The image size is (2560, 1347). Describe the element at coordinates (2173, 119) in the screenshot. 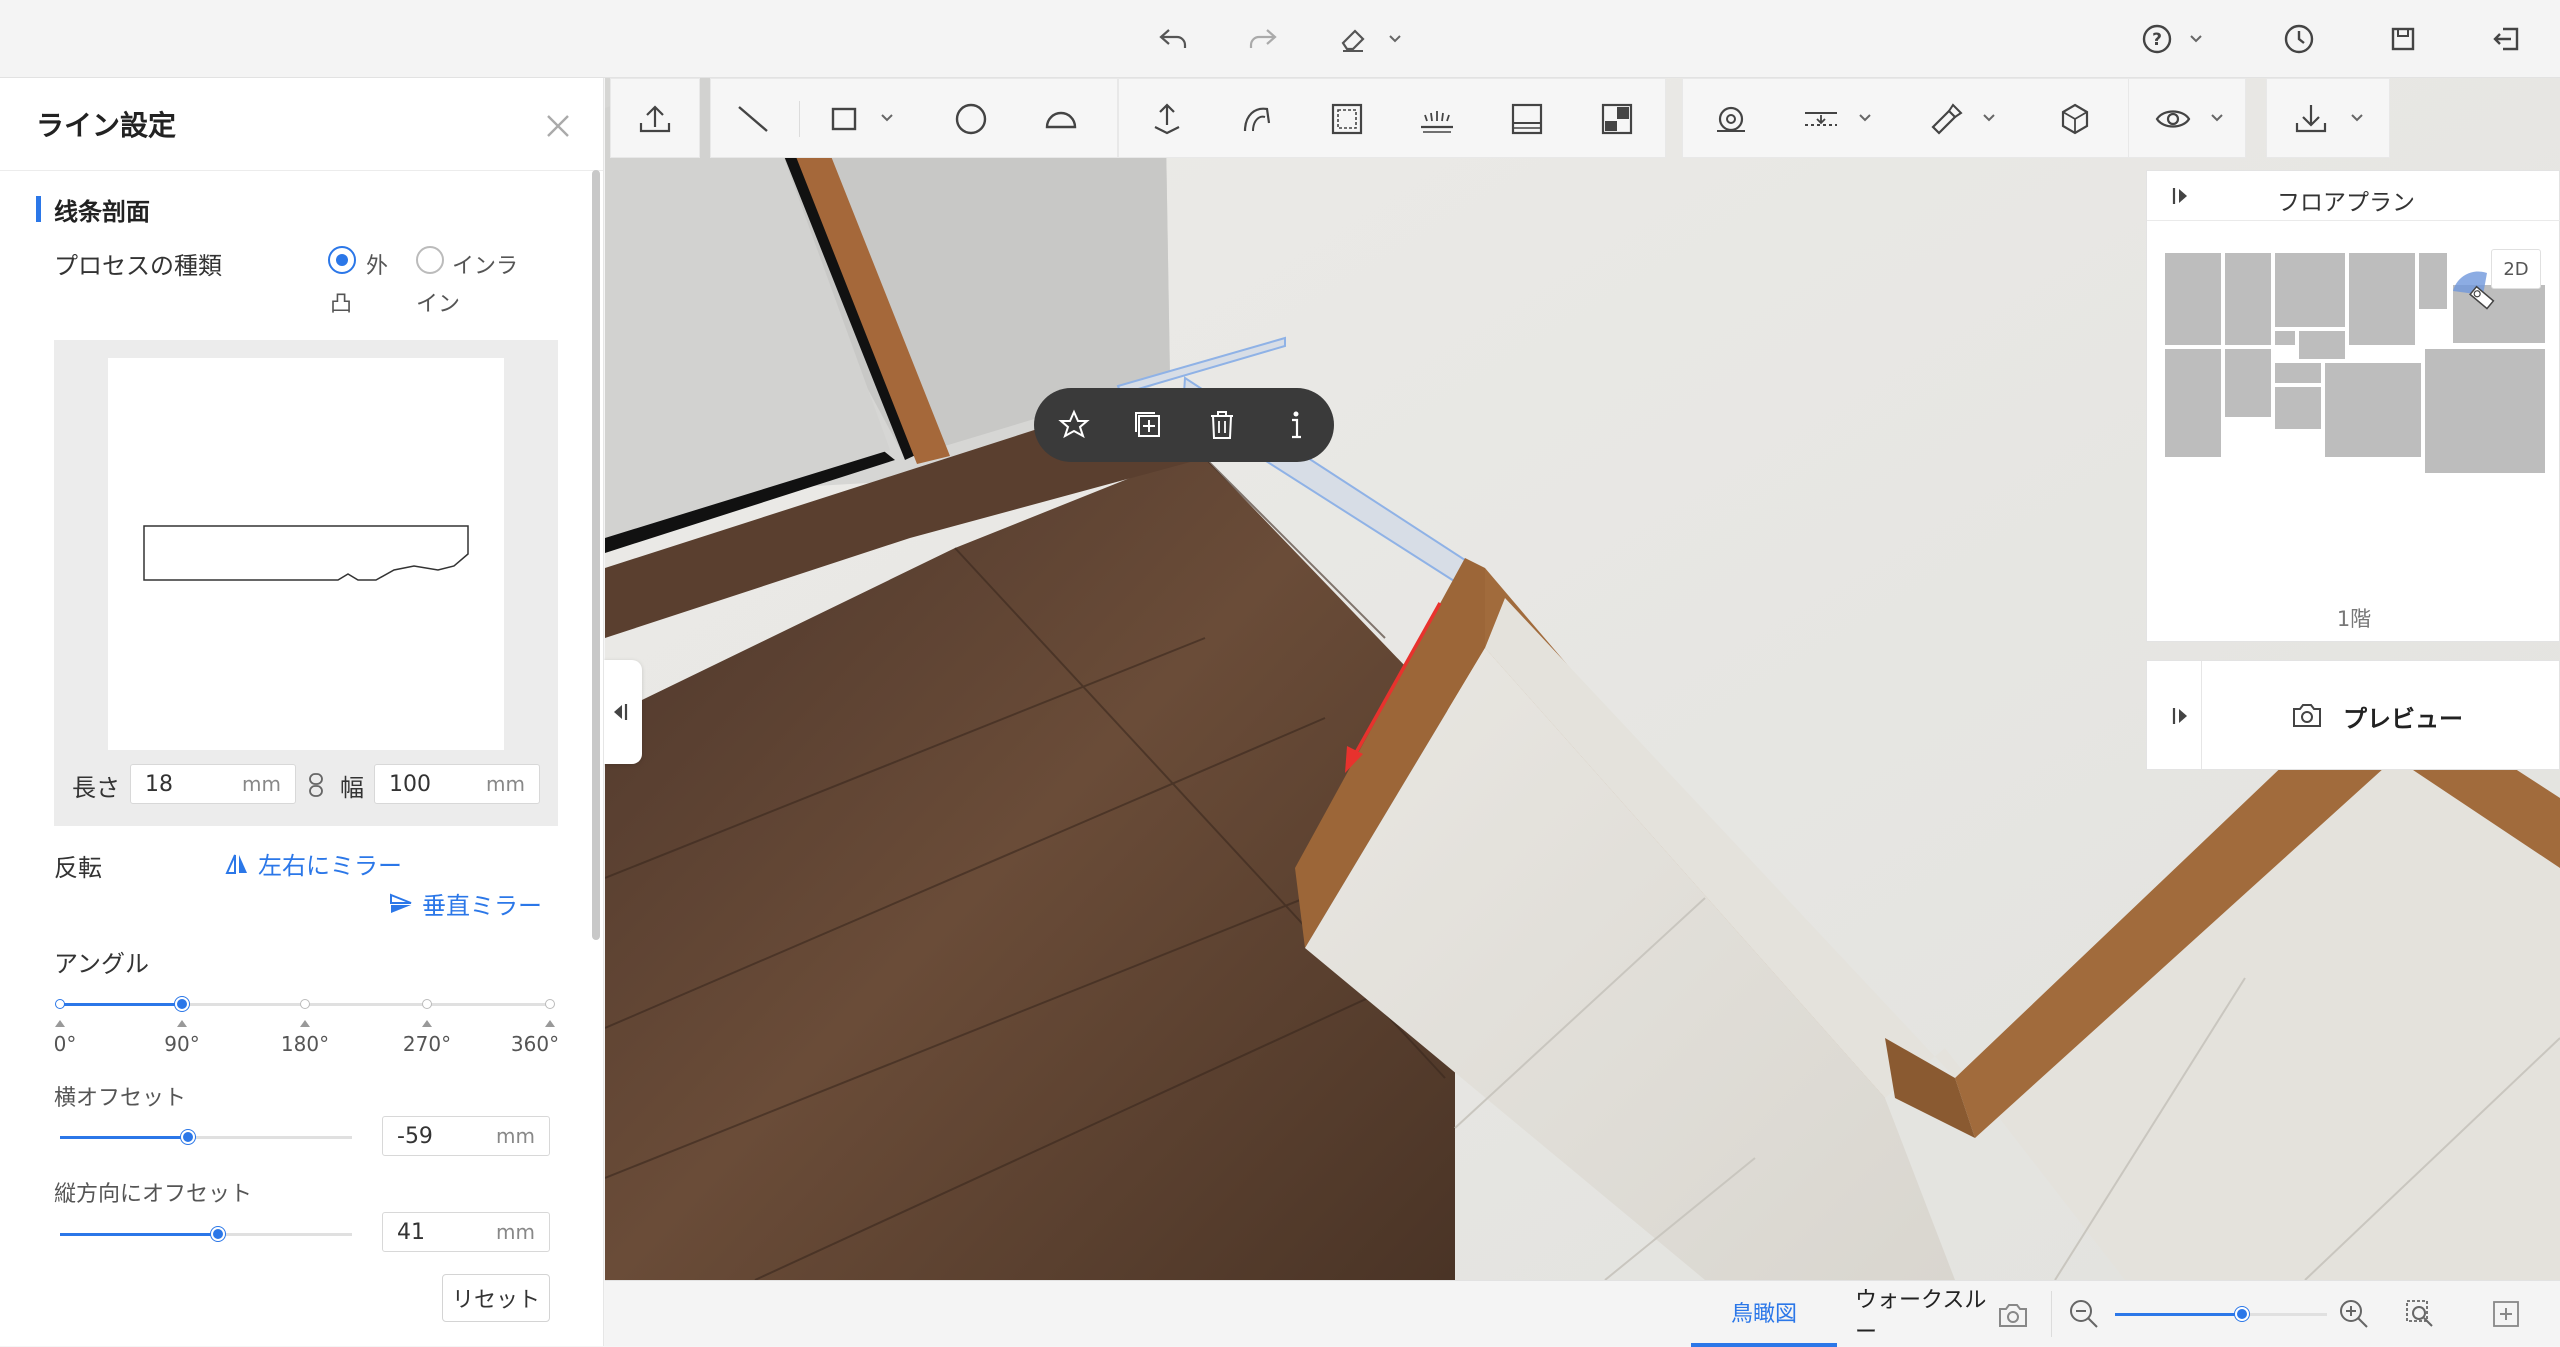

I see `eye-icon` at that location.